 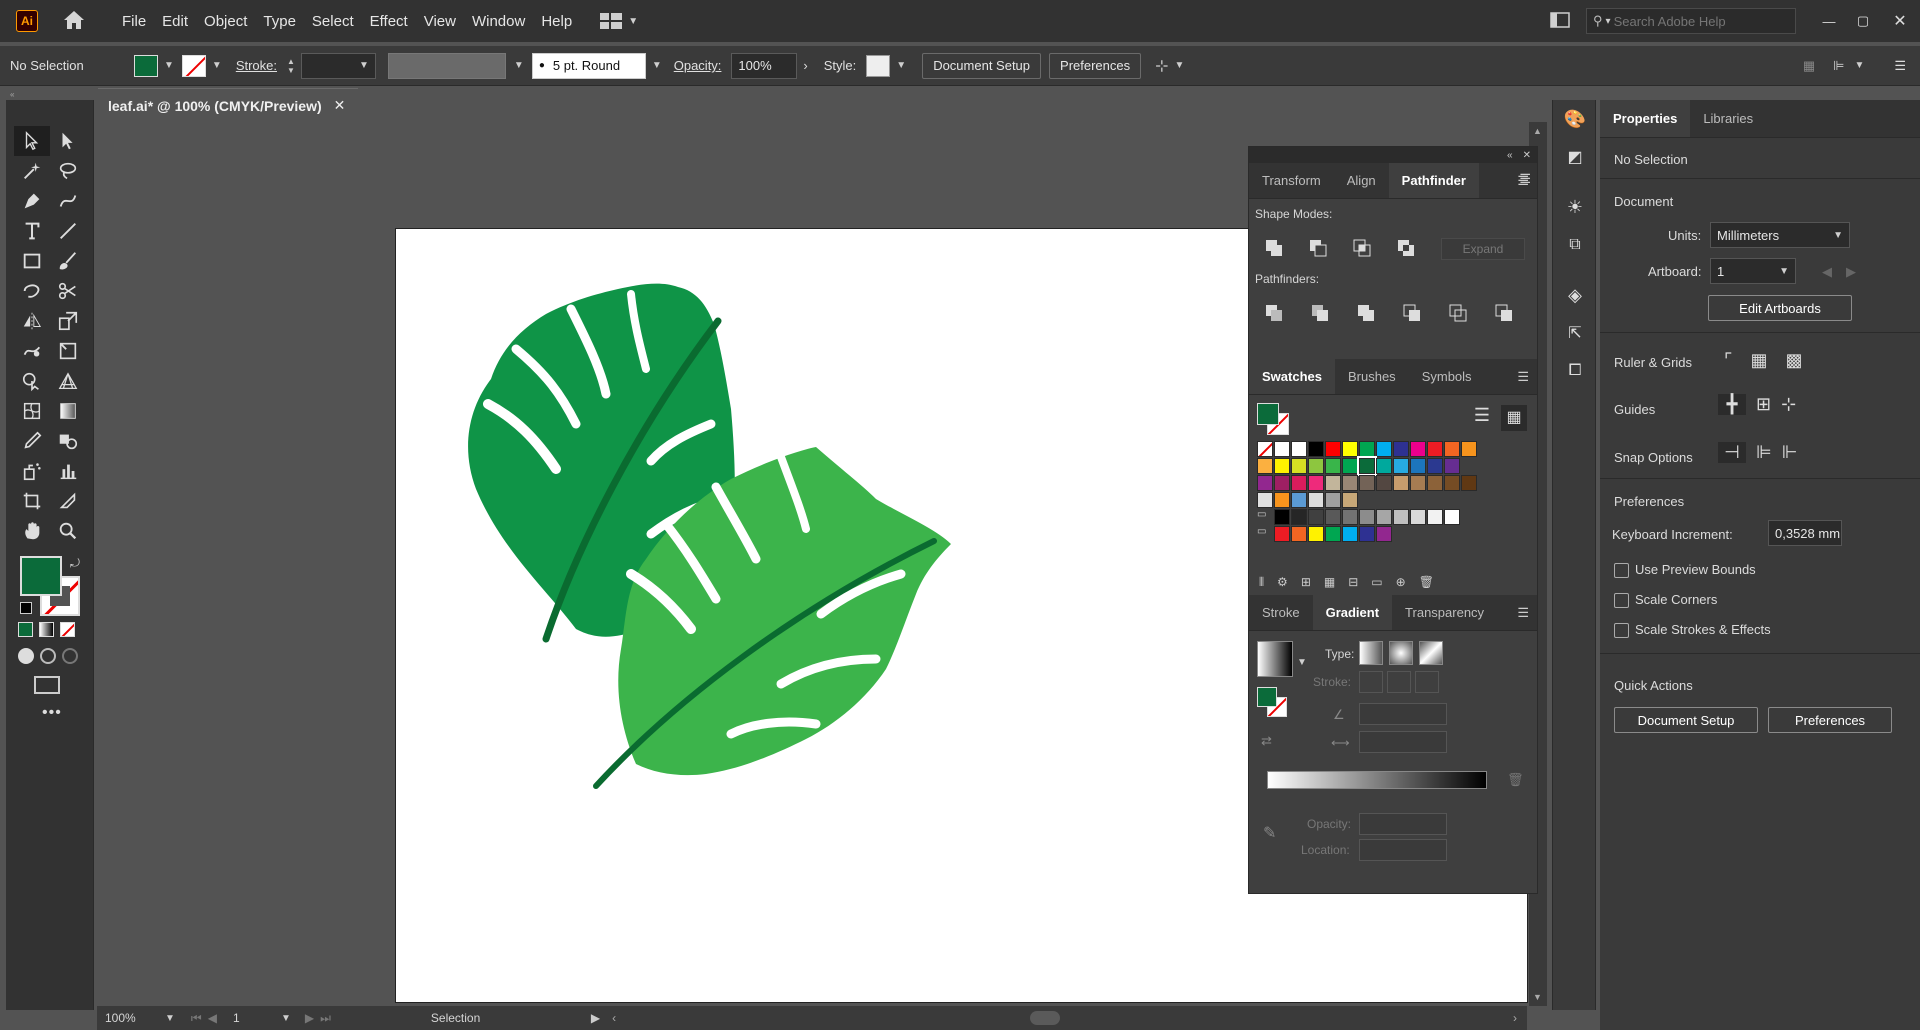 What do you see at coordinates (340, 105) in the screenshot?
I see `close-document-icon: ✕` at bounding box center [340, 105].